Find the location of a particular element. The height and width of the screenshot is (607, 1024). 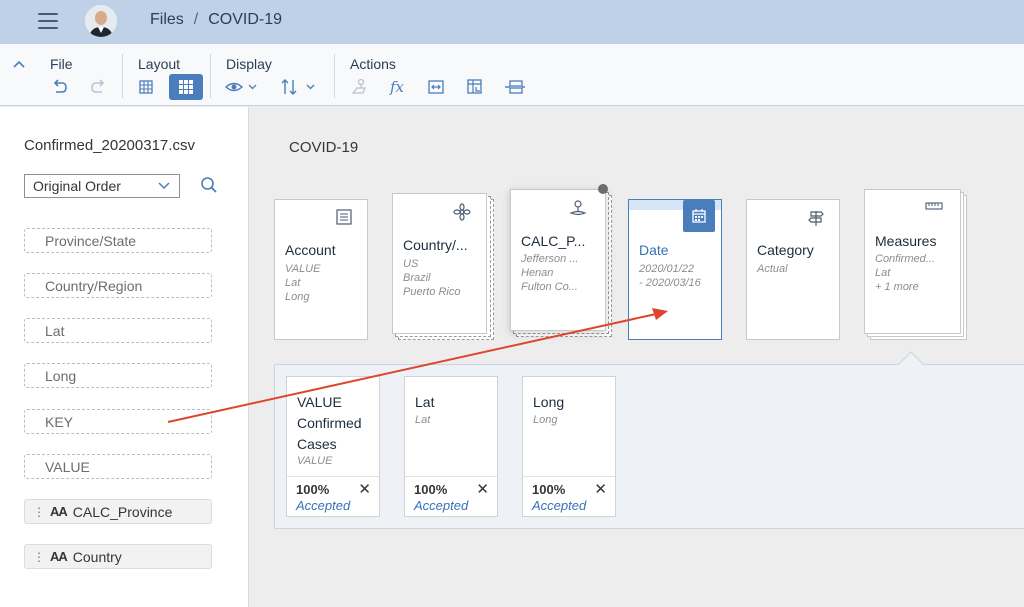

card-members: Confirmed... Lat + 1 more is located at coordinates (905, 273).